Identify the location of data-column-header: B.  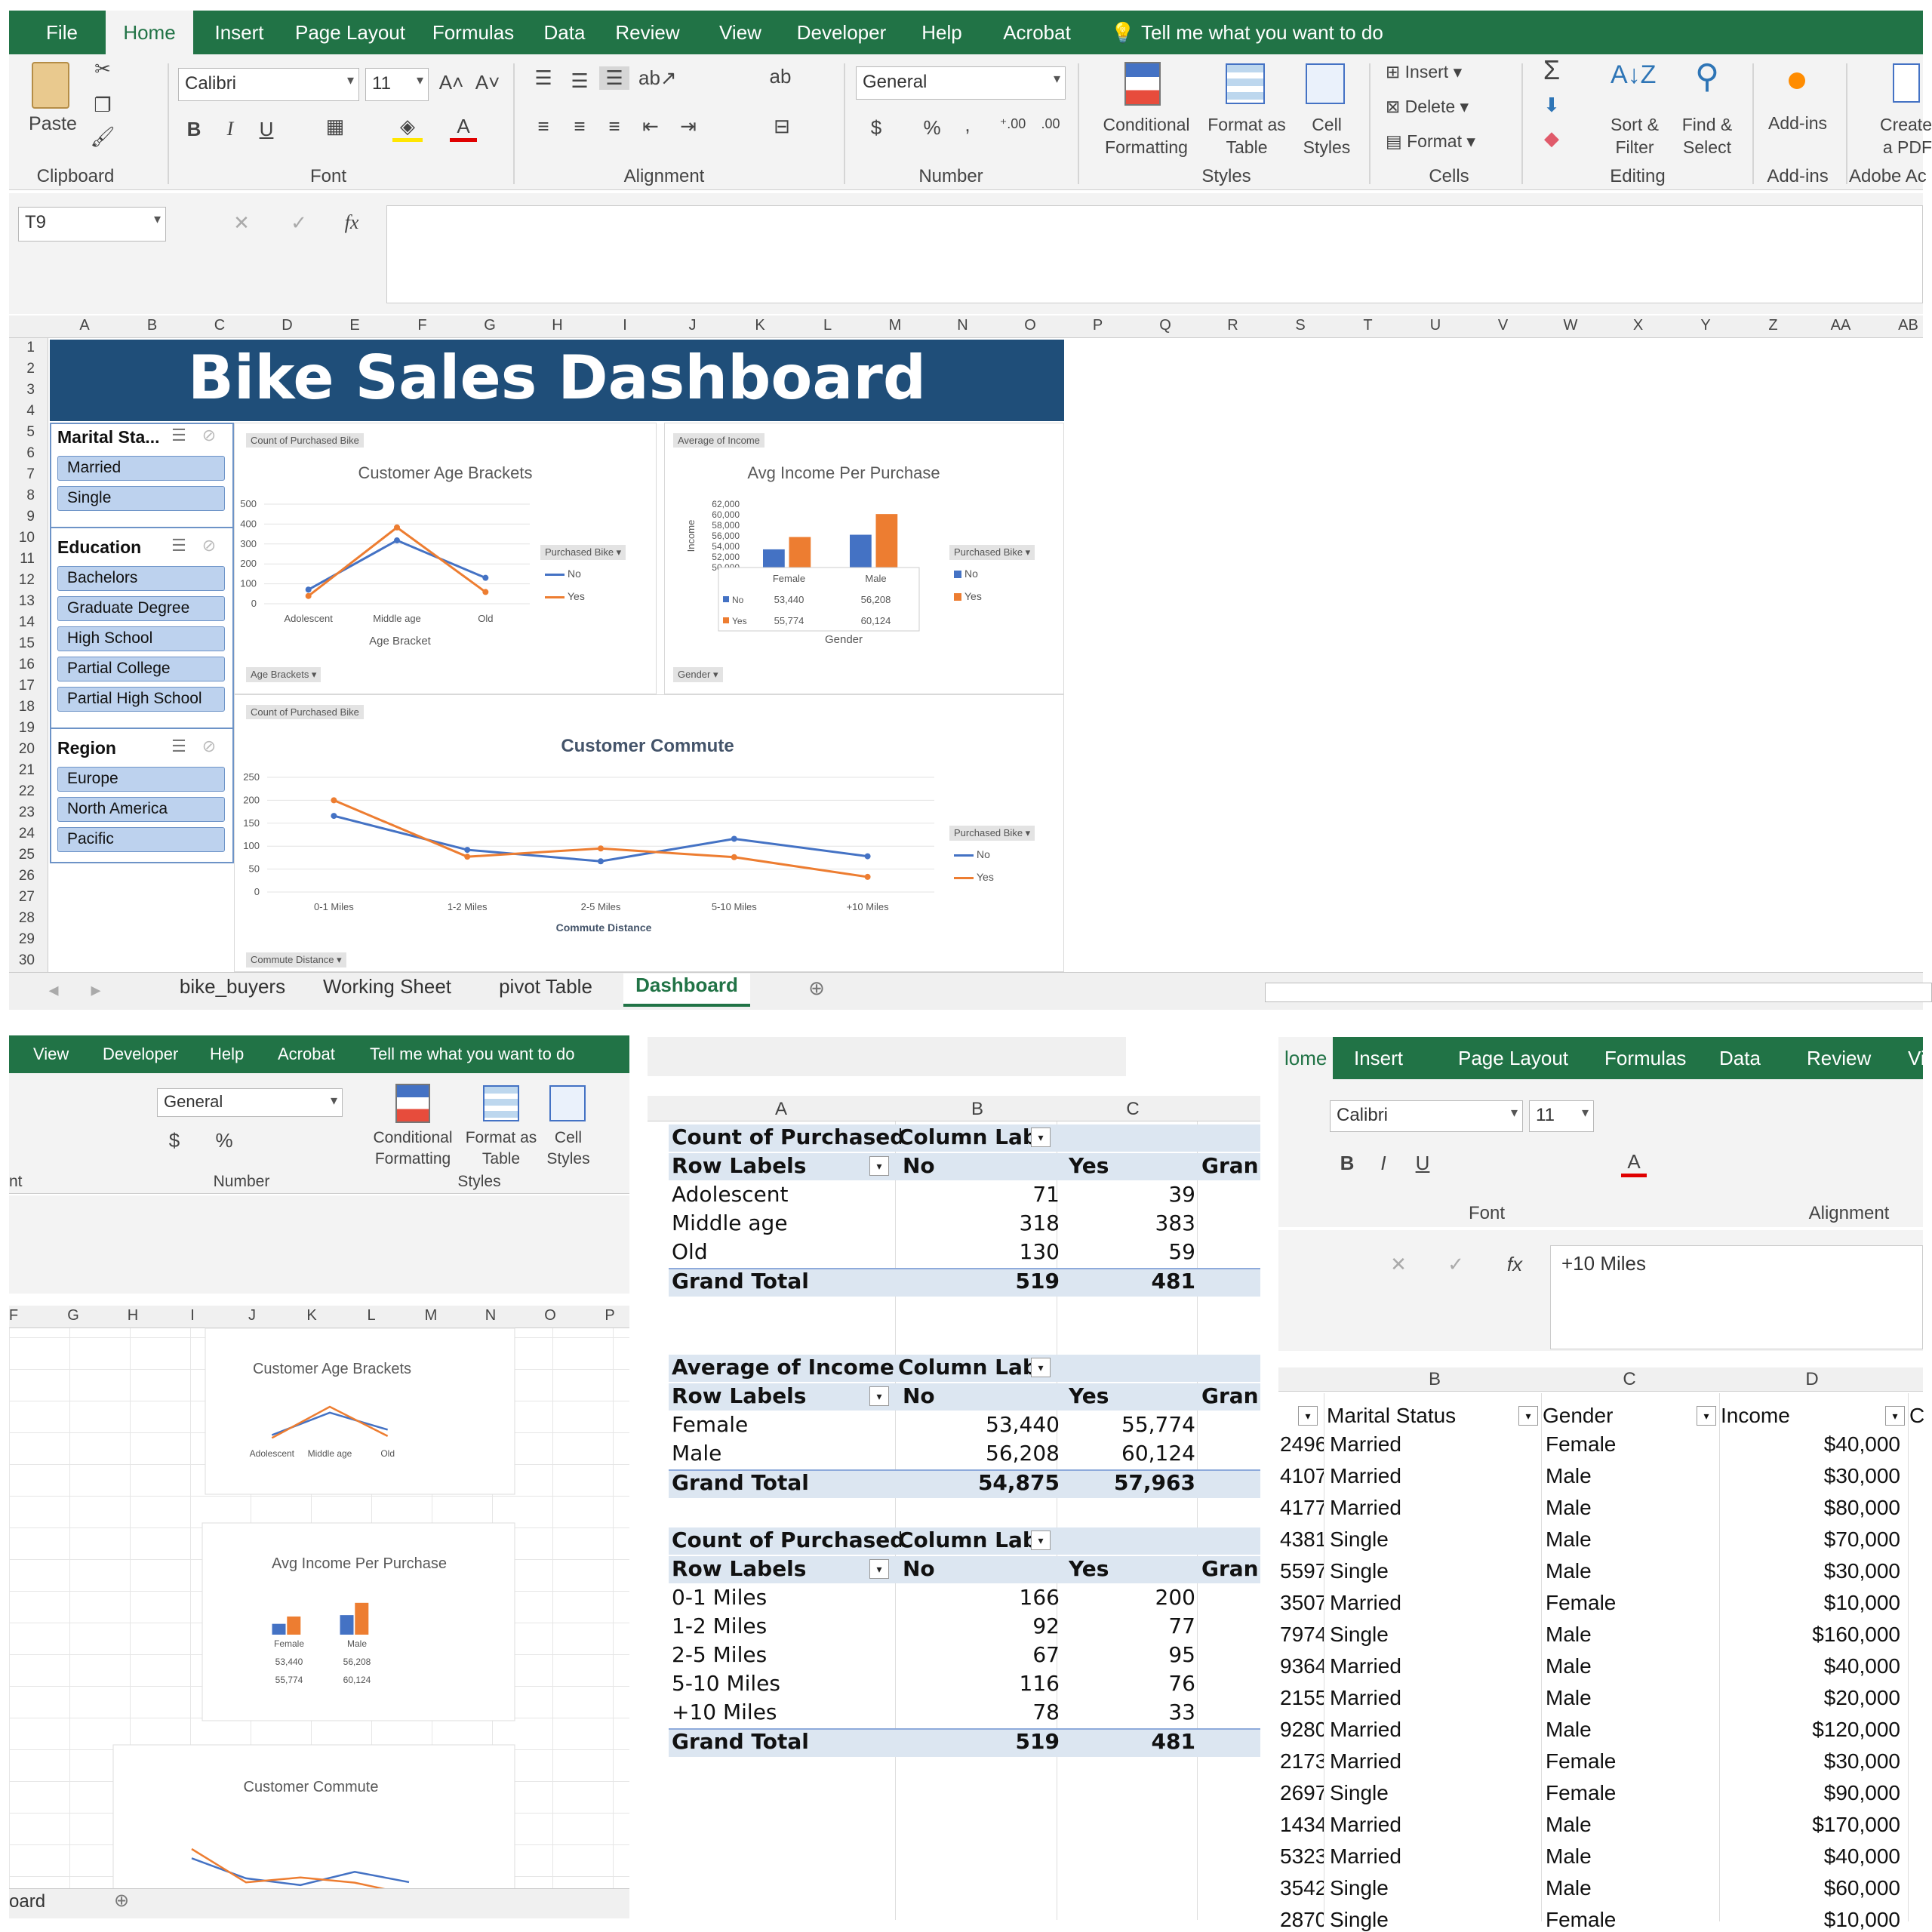
(1434, 1379).